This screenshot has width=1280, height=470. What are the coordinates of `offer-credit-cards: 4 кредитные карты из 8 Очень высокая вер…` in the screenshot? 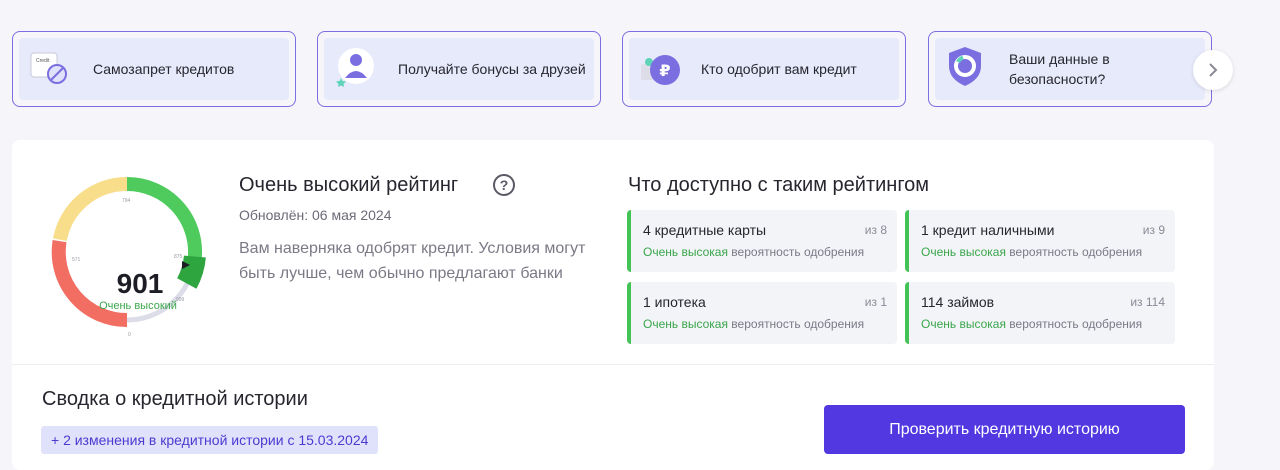 It's located at (762, 241).